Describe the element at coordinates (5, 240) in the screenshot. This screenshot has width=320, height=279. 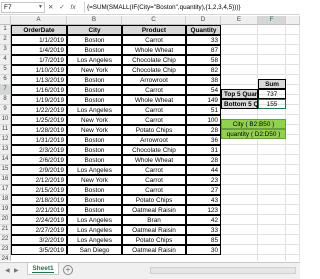
I see `row-header: 22` at that location.